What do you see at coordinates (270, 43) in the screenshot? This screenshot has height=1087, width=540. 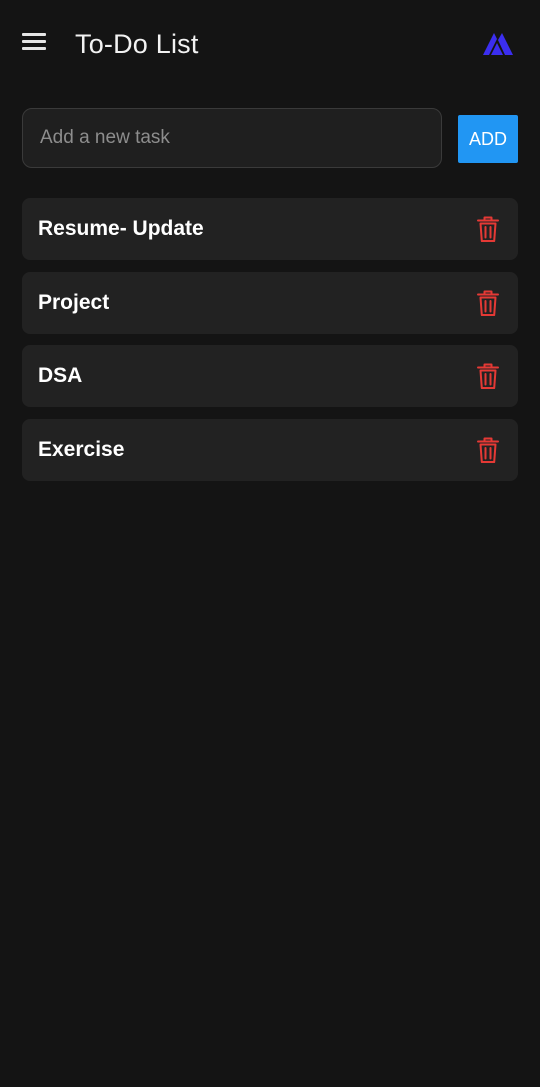 I see `app-header: To-Do List` at bounding box center [270, 43].